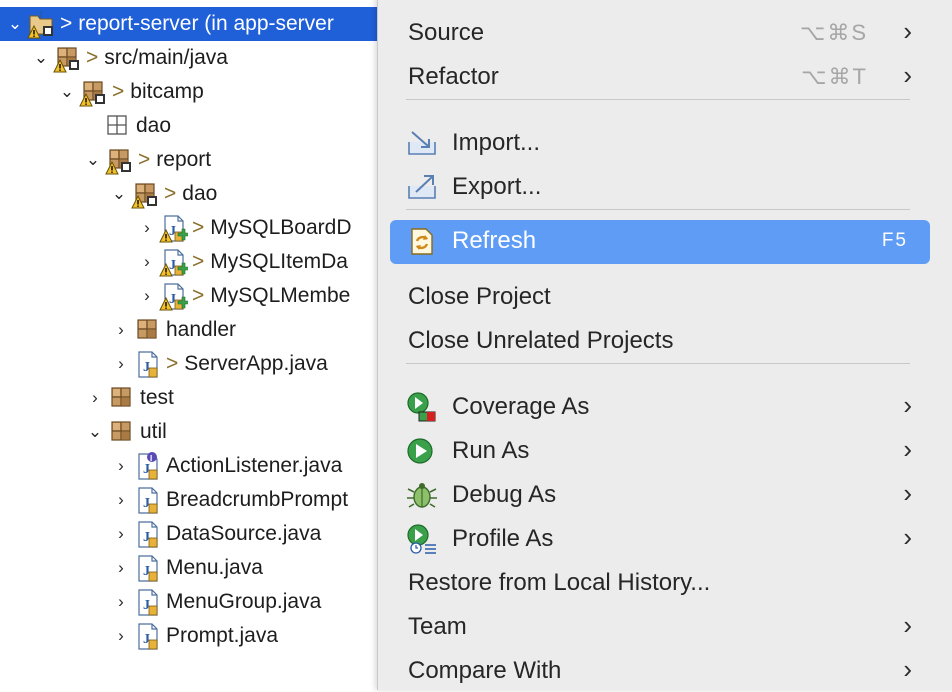  What do you see at coordinates (190, 500) in the screenshot?
I see `tree-item: › BreadcrumbPrompt` at bounding box center [190, 500].